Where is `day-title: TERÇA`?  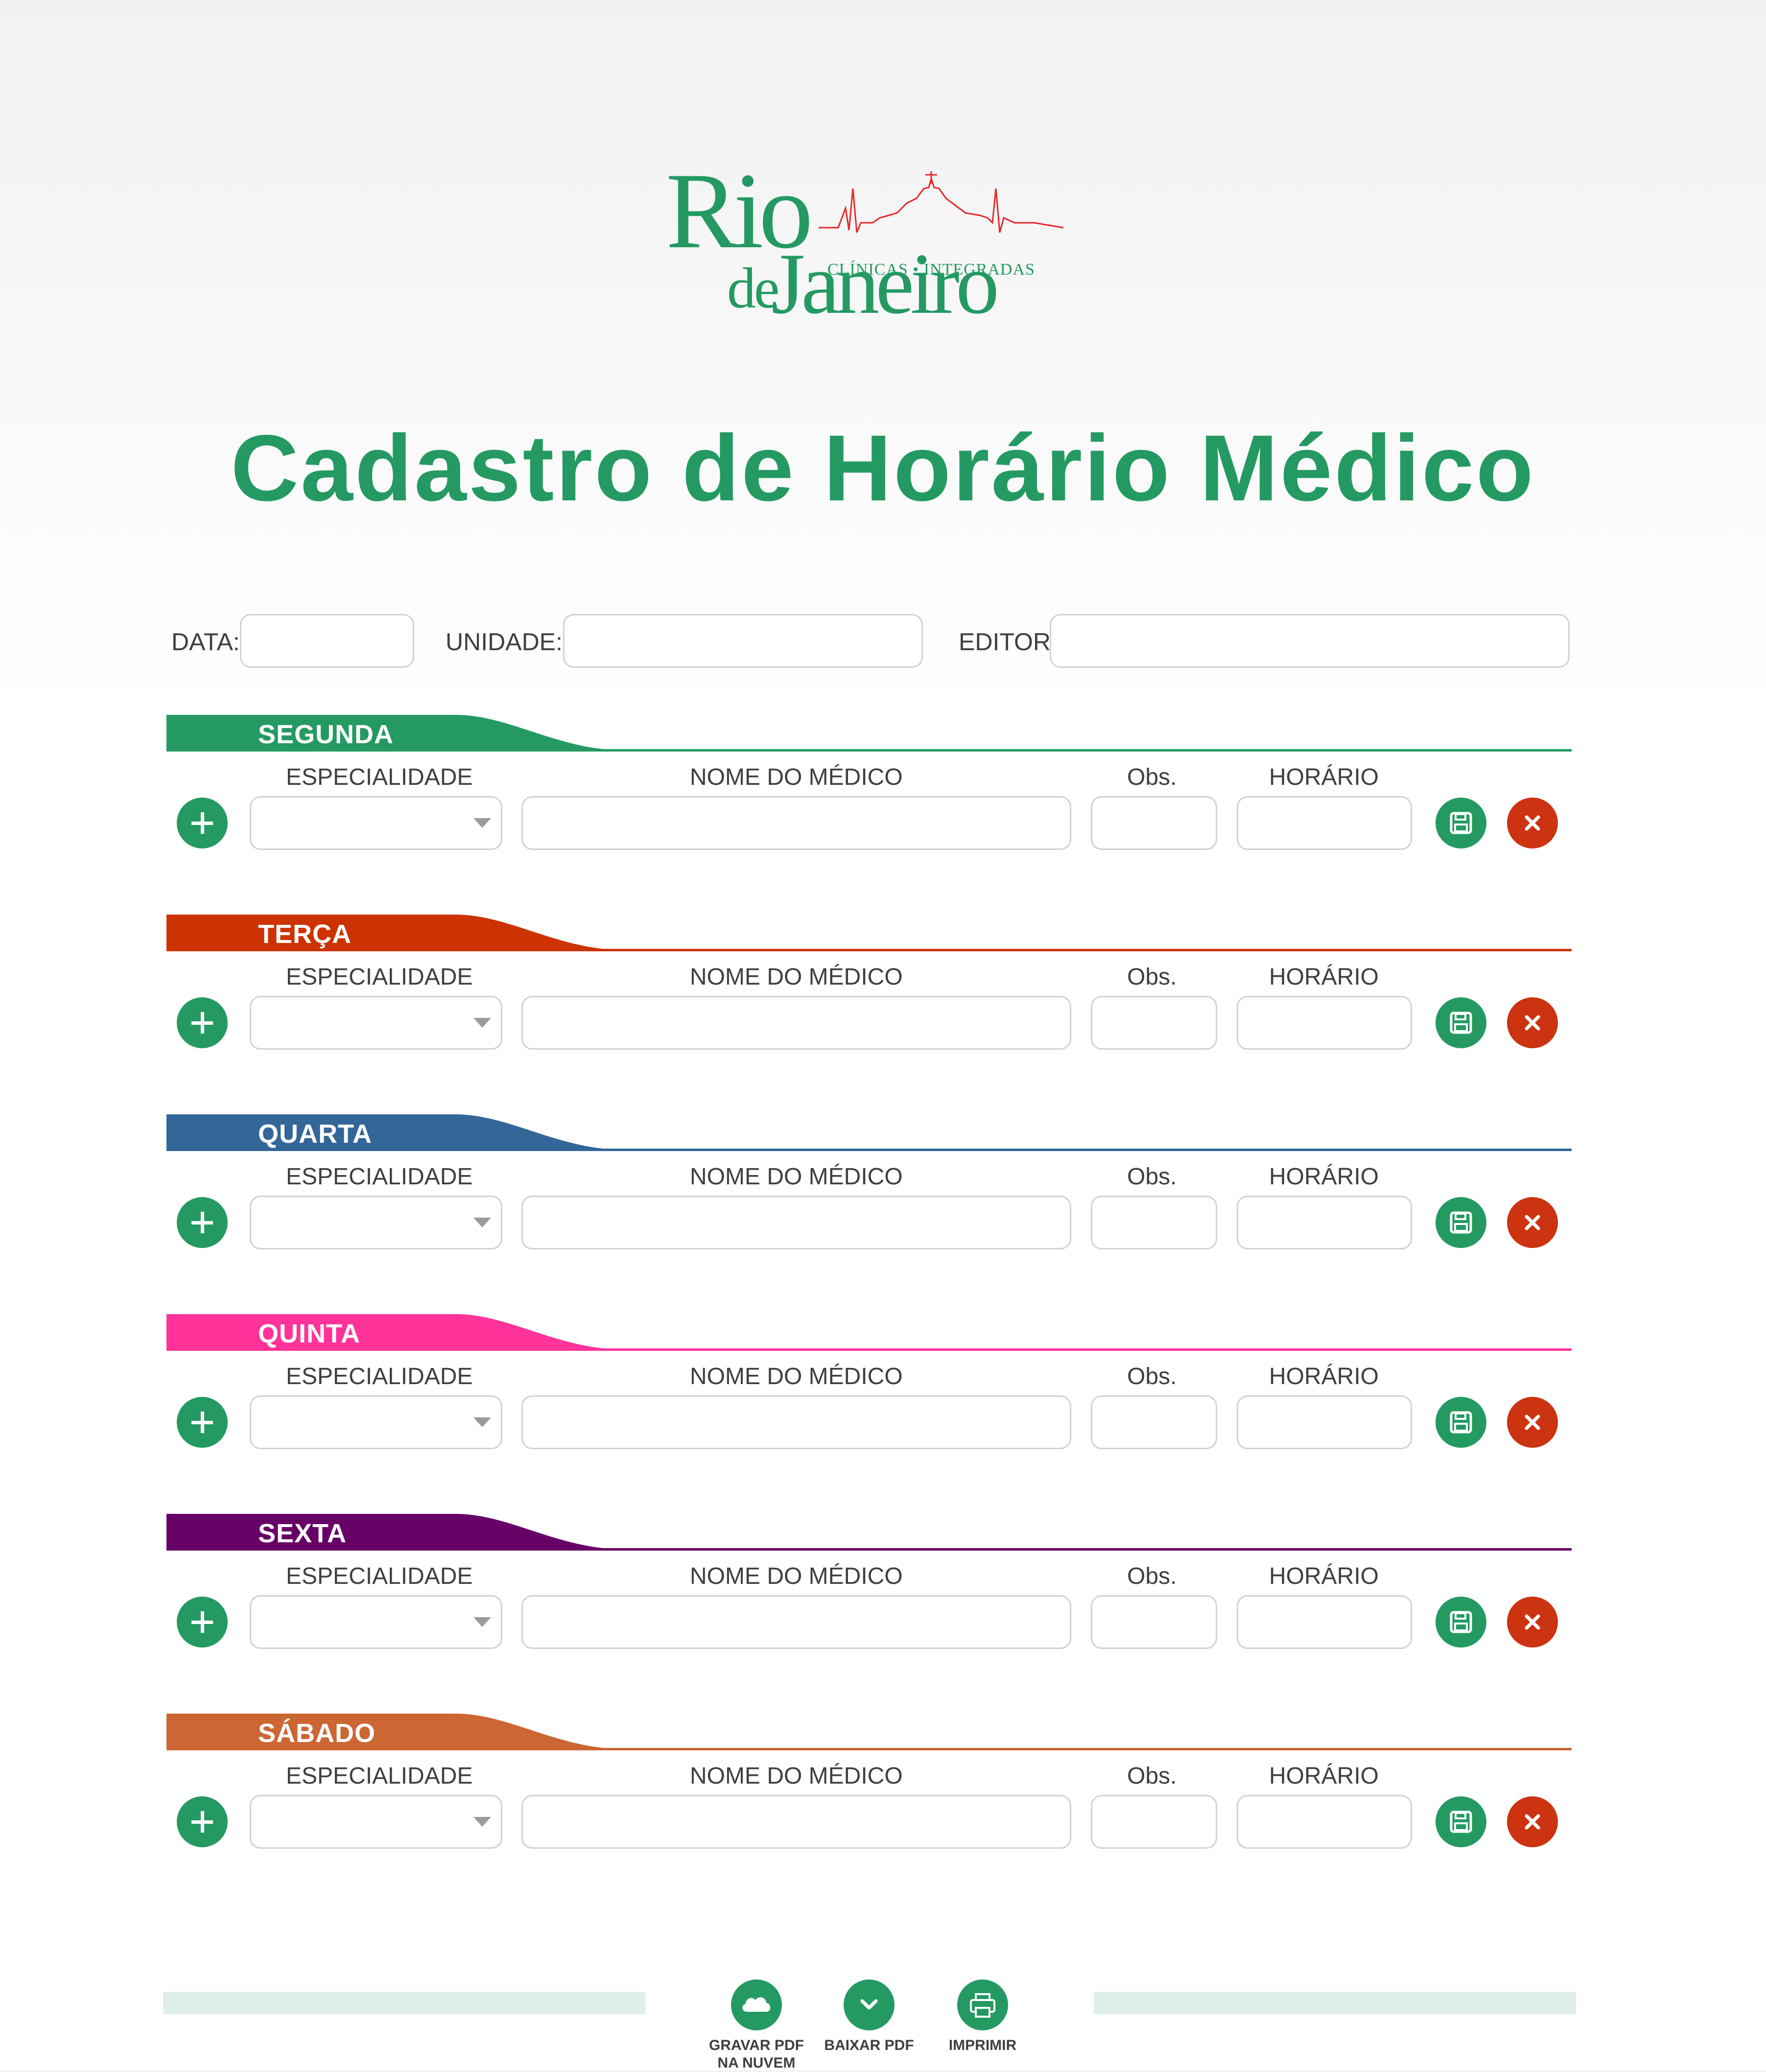
day-title: TERÇA is located at coordinates (305, 934).